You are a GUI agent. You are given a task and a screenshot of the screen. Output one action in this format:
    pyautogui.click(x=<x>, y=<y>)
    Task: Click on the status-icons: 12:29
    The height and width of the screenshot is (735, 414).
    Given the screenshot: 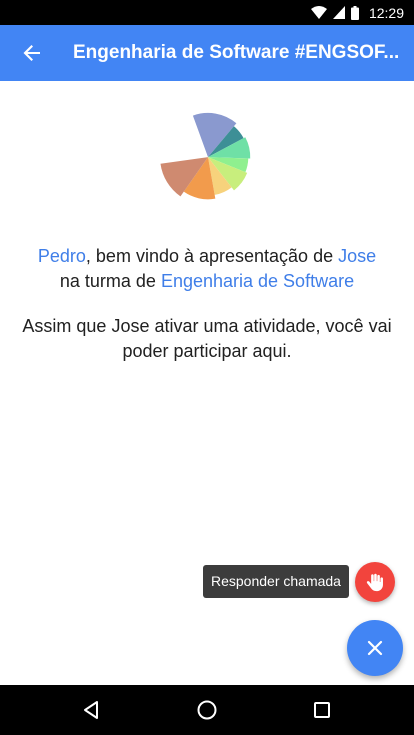 What is the action you would take?
    pyautogui.click(x=357, y=12)
    